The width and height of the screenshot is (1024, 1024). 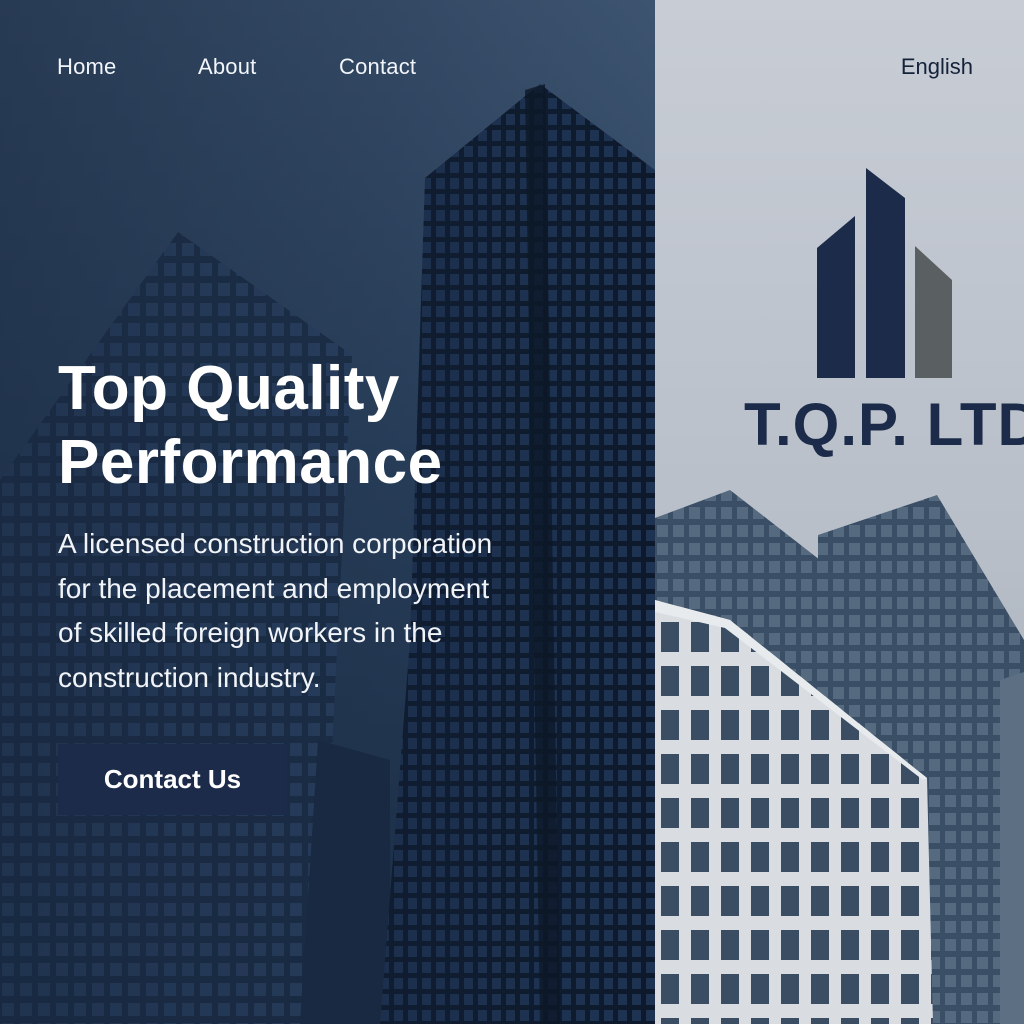 I want to click on nav-link-contact: Contact, so click(x=377, y=67).